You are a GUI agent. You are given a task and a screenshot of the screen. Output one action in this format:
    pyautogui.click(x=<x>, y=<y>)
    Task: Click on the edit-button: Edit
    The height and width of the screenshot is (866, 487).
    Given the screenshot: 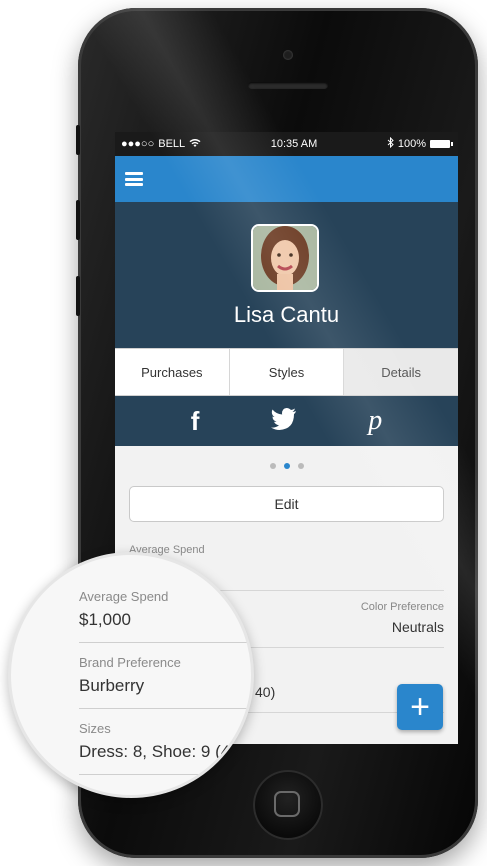 What is the action you would take?
    pyautogui.click(x=286, y=504)
    